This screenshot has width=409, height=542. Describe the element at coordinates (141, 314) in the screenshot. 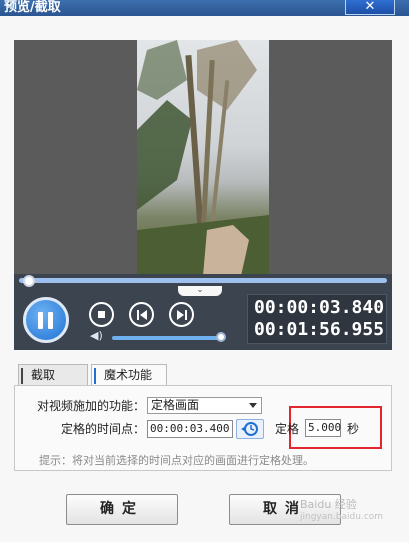

I see `prev-frame-button` at that location.